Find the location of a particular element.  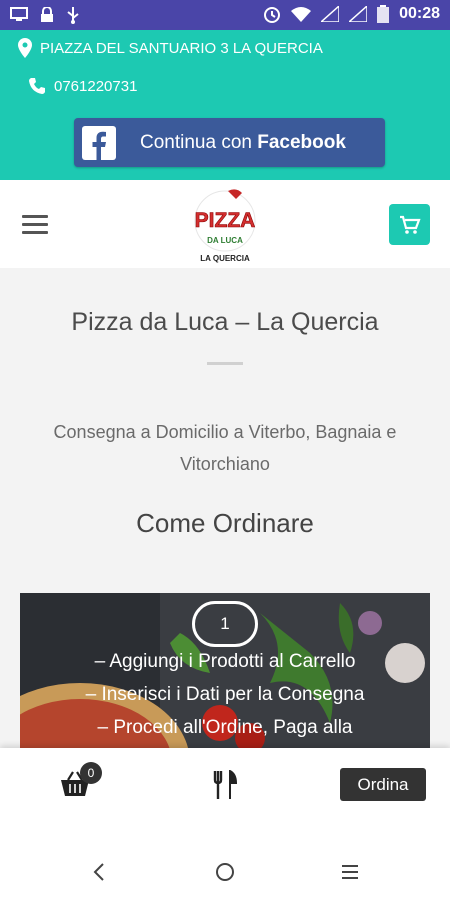

site-header: PIZZA DA LUCA LA QUERCIA is located at coordinates (225, 224).